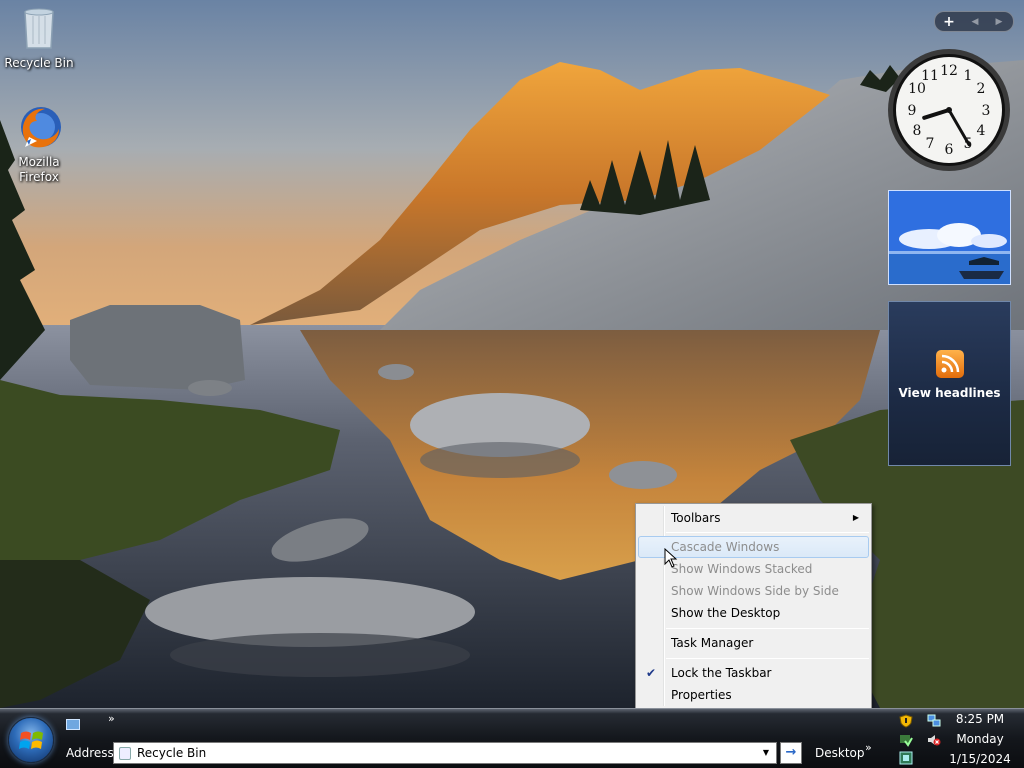  I want to click on sidebar-gadget-toolbar: + ◀ ▶, so click(974, 21).